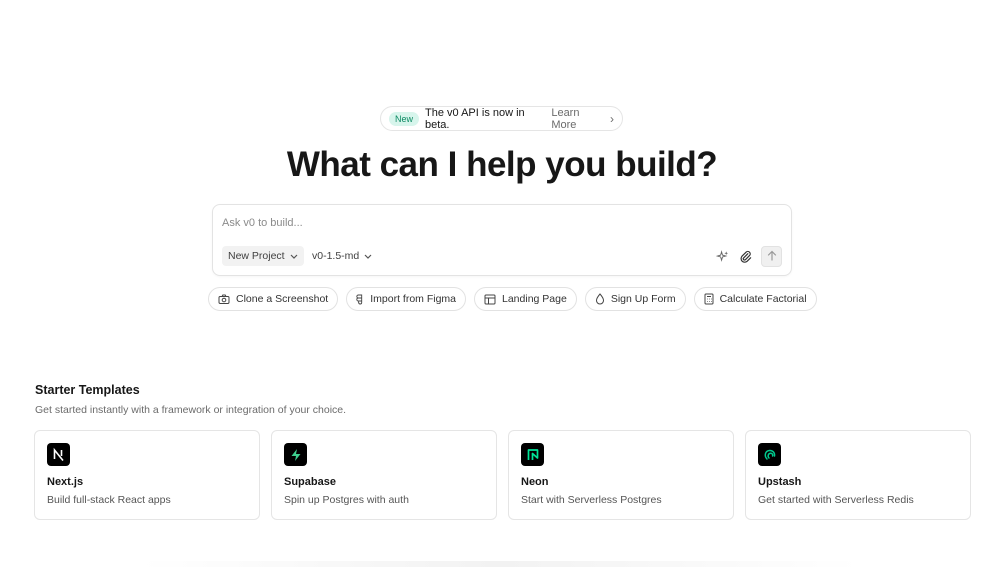 This screenshot has width=1000, height=567. I want to click on chip-calculate-factorial: Calculate Factorial, so click(755, 299).